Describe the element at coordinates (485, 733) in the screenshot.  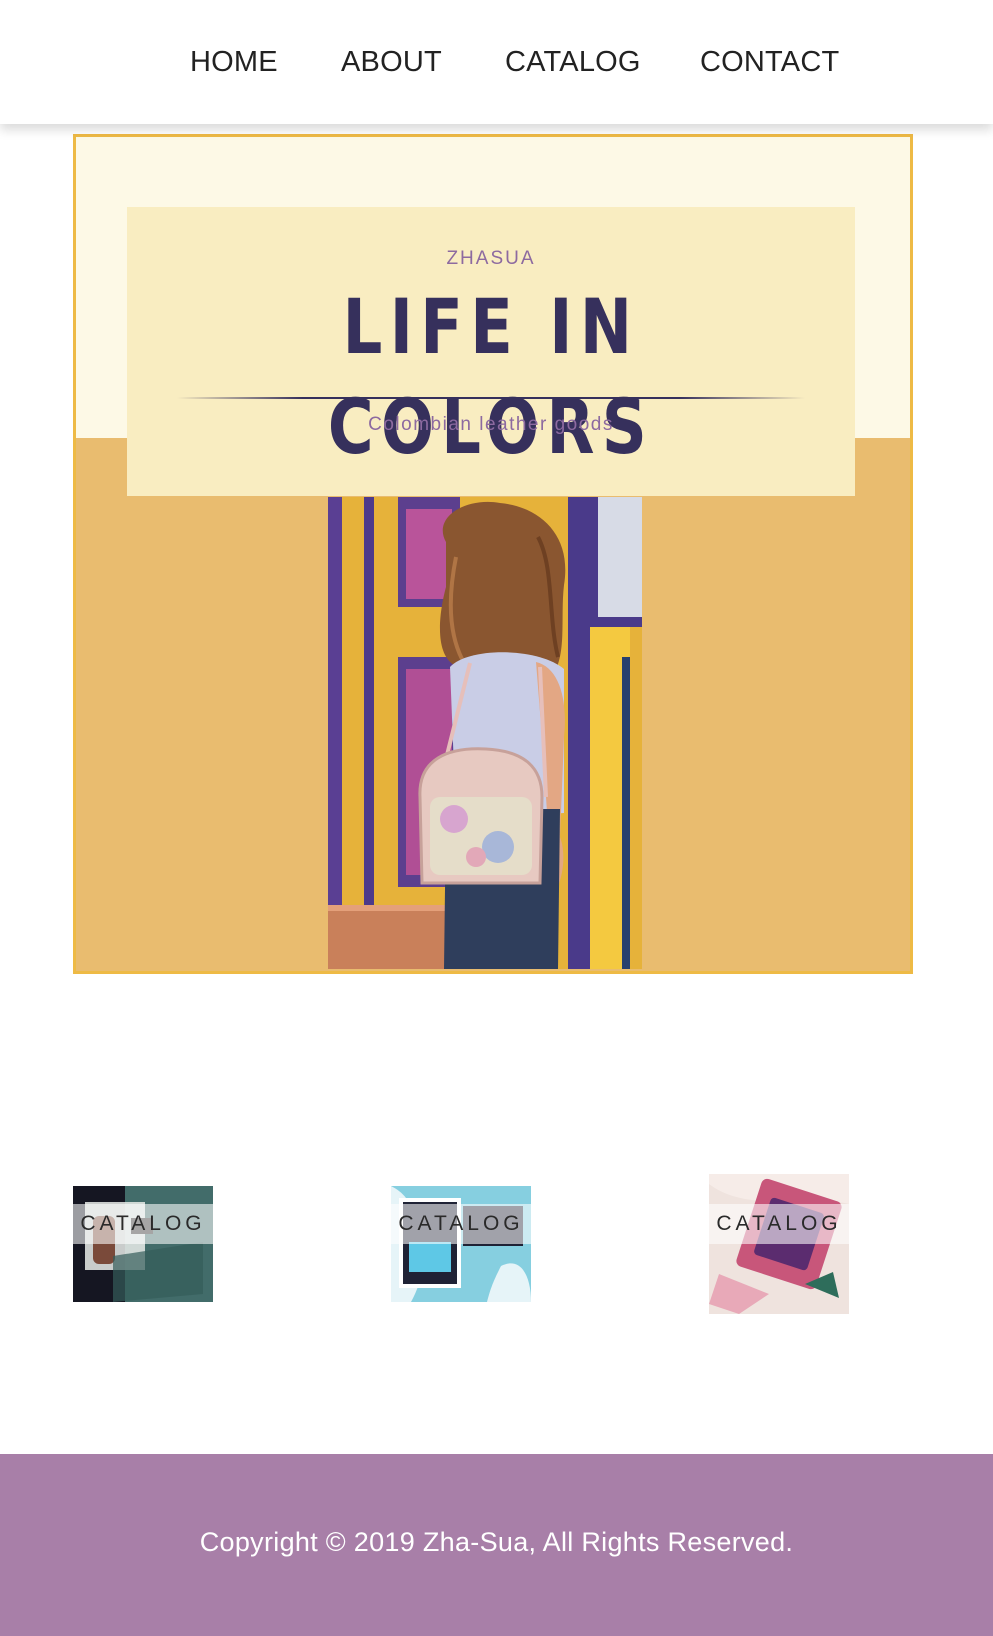
I see `hero-photo` at that location.